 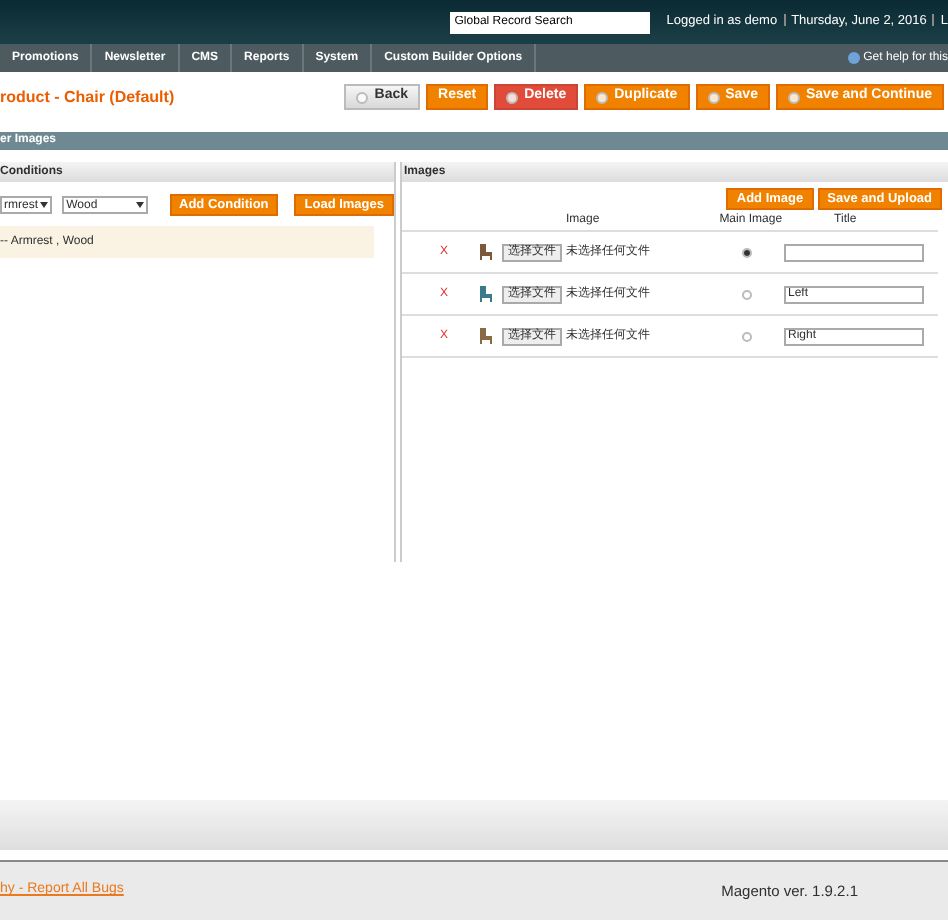 I want to click on page-title: roduct - Chair (Default), so click(x=87, y=97).